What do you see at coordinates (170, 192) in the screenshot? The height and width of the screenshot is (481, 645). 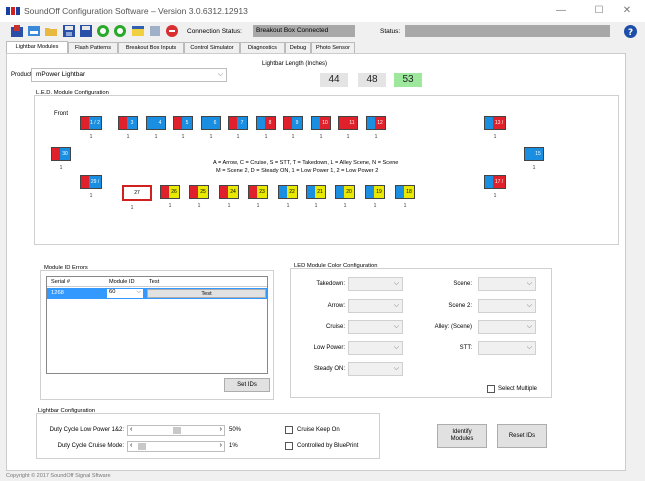 I see `led-module: 26` at bounding box center [170, 192].